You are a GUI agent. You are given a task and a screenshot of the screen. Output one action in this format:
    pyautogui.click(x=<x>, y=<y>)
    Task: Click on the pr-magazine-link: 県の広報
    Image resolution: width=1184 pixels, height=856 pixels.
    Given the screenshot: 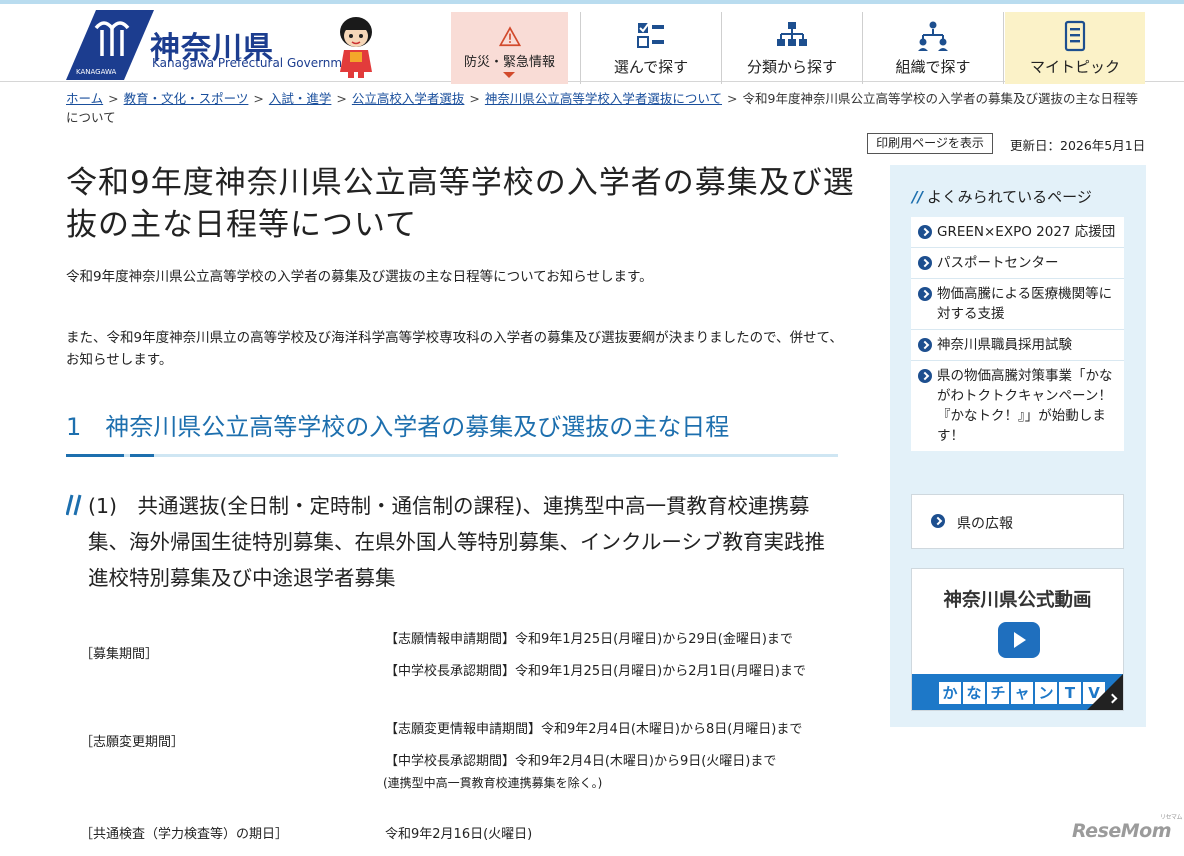 What is the action you would take?
    pyautogui.click(x=1017, y=521)
    